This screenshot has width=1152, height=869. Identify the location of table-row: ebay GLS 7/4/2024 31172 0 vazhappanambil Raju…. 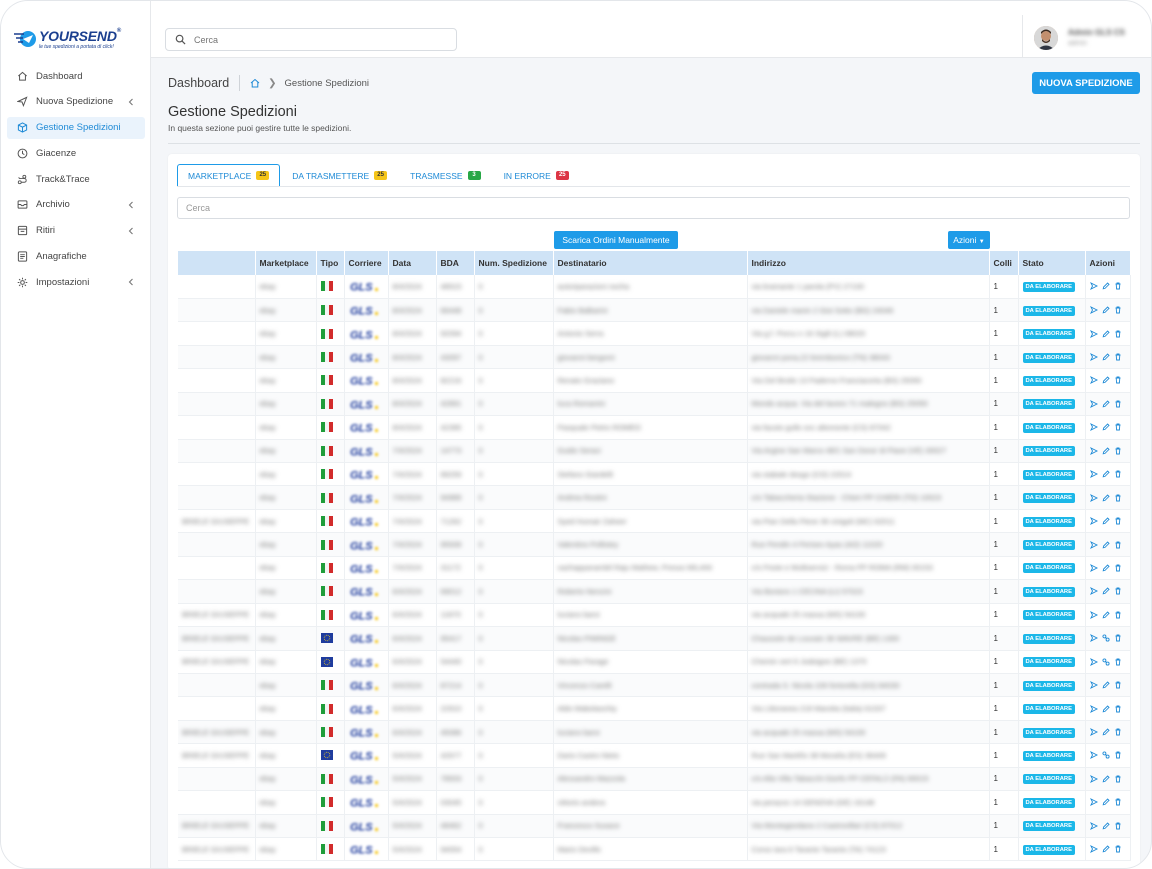
(654, 568).